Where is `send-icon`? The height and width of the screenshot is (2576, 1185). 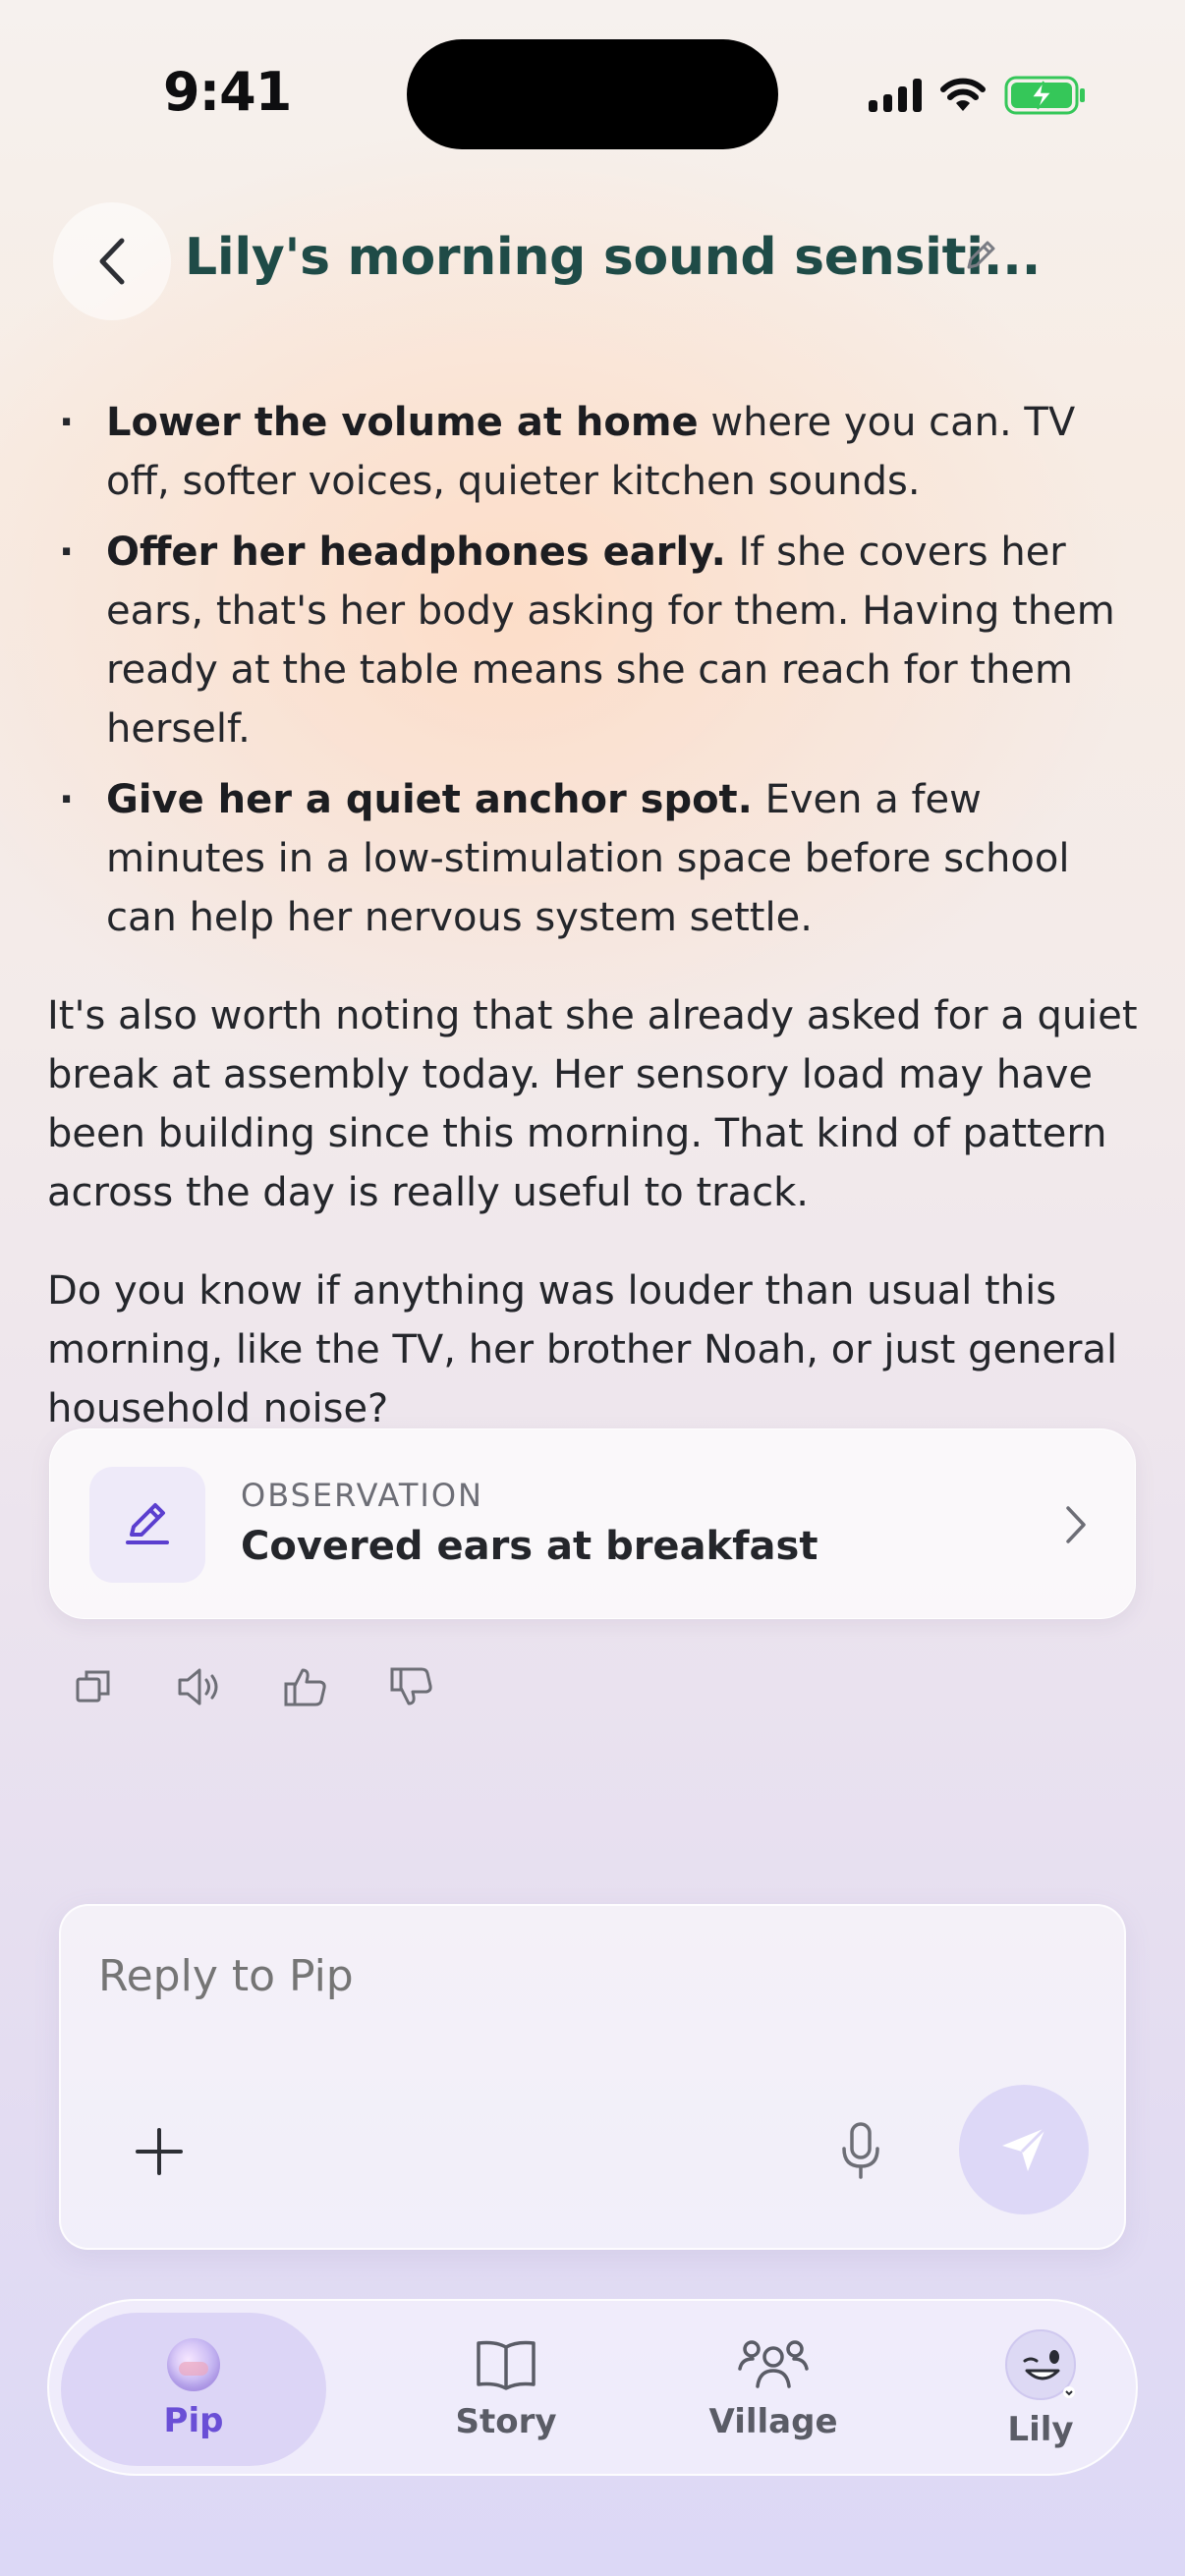 send-icon is located at coordinates (1025, 2148).